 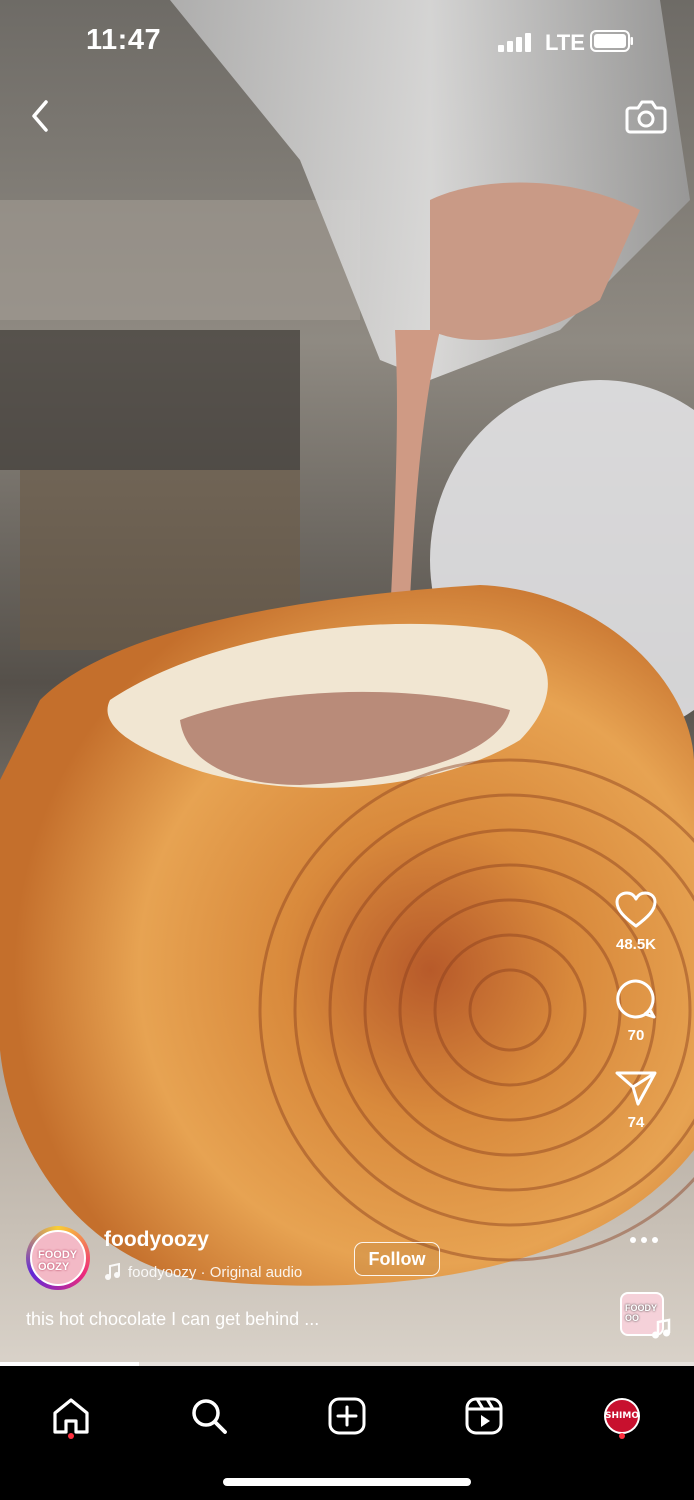 I want to click on share-action: 74, so click(x=636, y=1099).